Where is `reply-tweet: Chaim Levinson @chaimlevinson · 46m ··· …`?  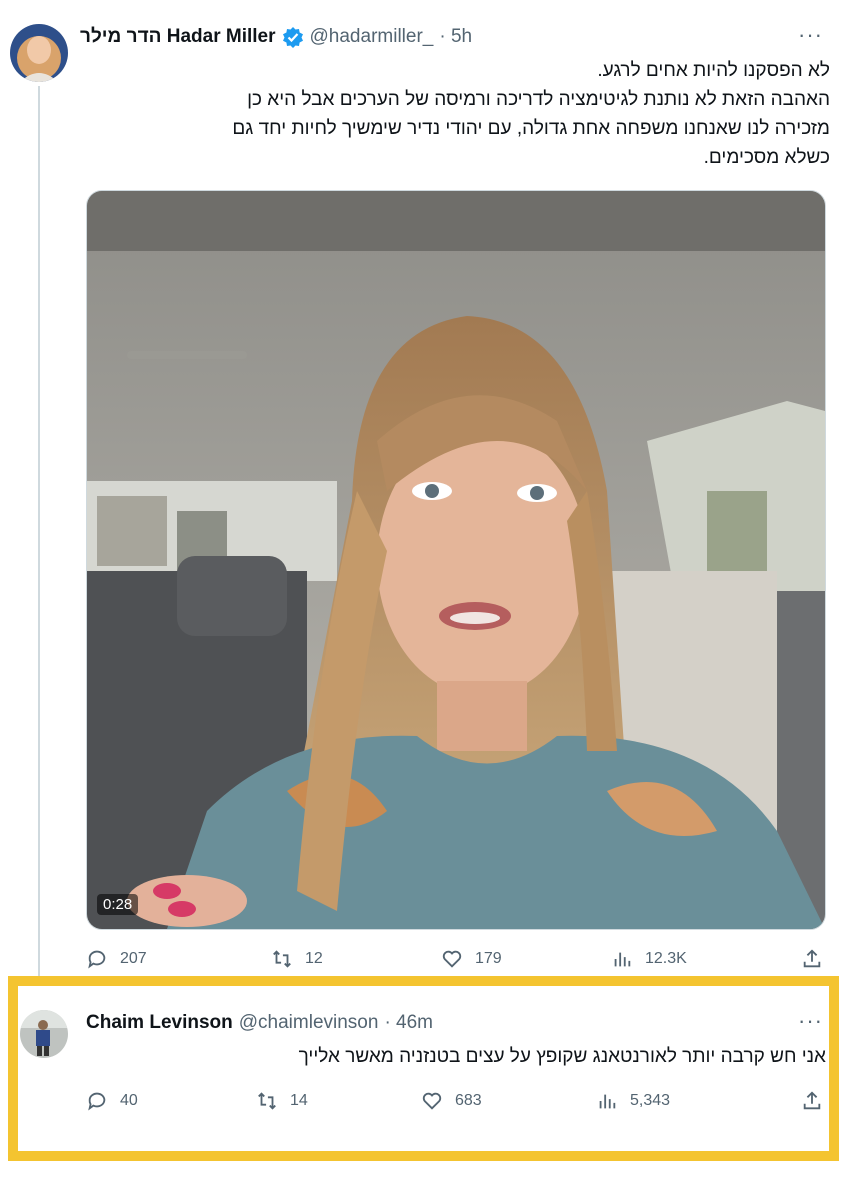
reply-tweet: Chaim Levinson @chaimlevinson · 46m ··· … is located at coordinates (424, 1068).